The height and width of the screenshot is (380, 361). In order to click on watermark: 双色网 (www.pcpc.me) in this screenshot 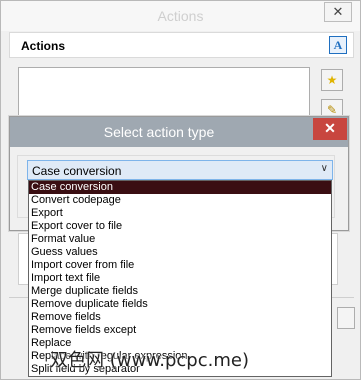, I will do `click(149, 360)`.